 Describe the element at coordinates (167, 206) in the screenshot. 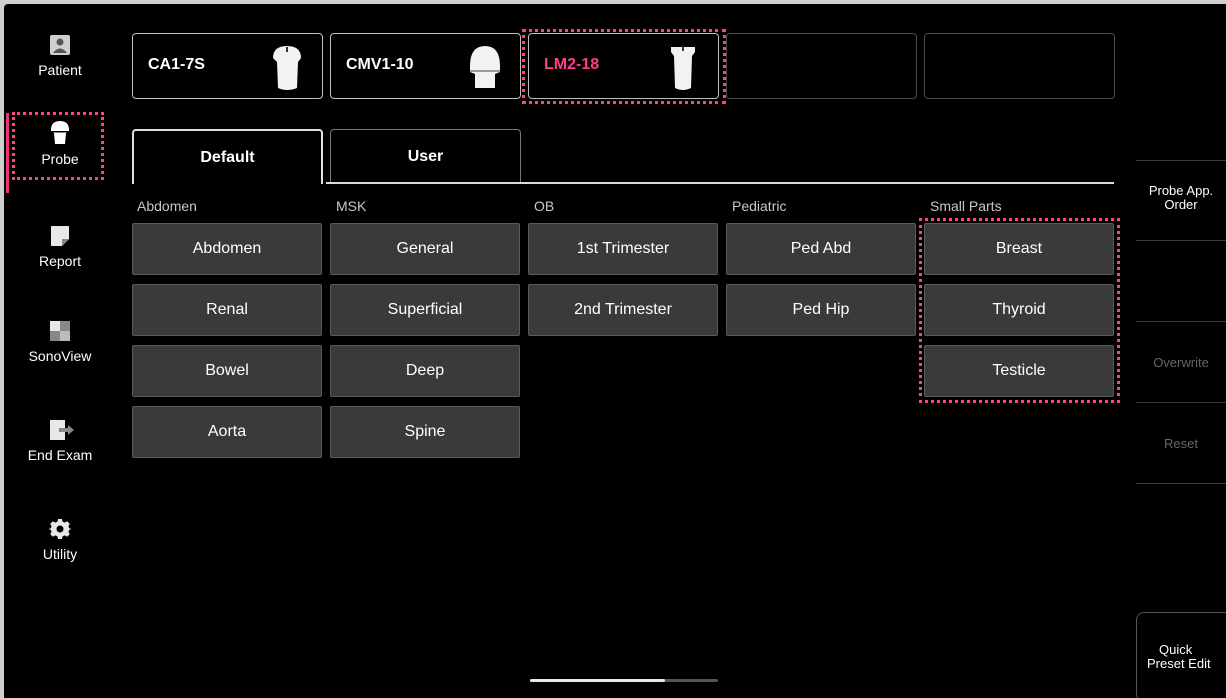

I see `category-label-abdomen: Abdomen` at that location.